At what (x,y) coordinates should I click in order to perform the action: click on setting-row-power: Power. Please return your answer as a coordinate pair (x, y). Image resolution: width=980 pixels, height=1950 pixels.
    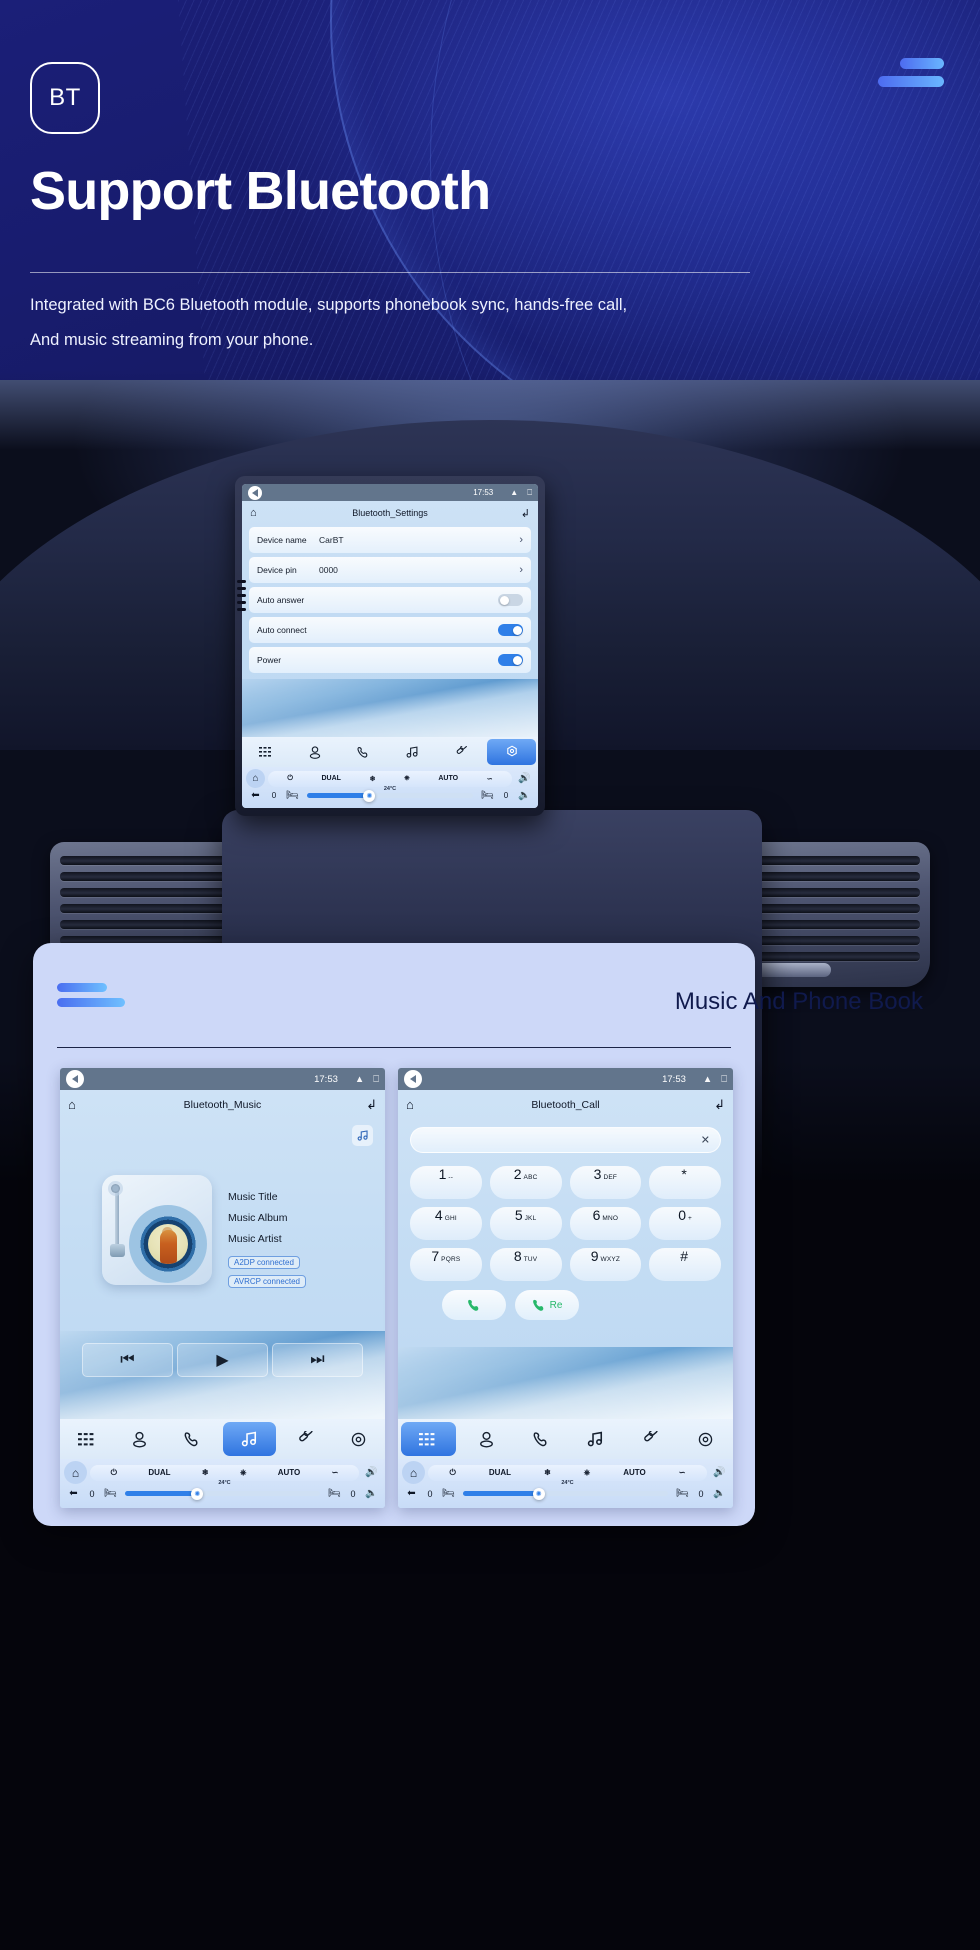
    Looking at the image, I should click on (390, 660).